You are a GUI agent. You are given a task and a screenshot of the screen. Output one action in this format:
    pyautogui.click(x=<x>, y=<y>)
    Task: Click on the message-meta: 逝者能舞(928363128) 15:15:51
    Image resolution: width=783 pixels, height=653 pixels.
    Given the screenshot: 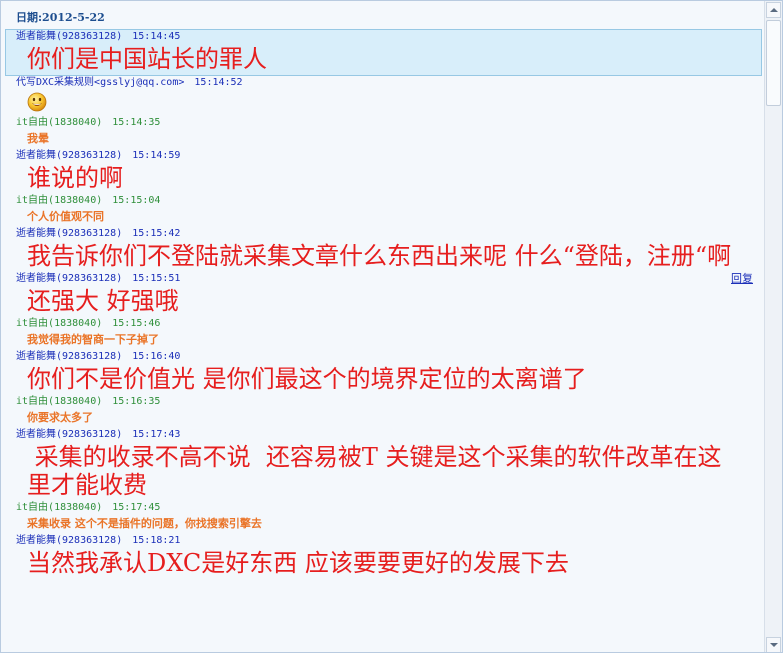 What is the action you would take?
    pyautogui.click(x=382, y=278)
    